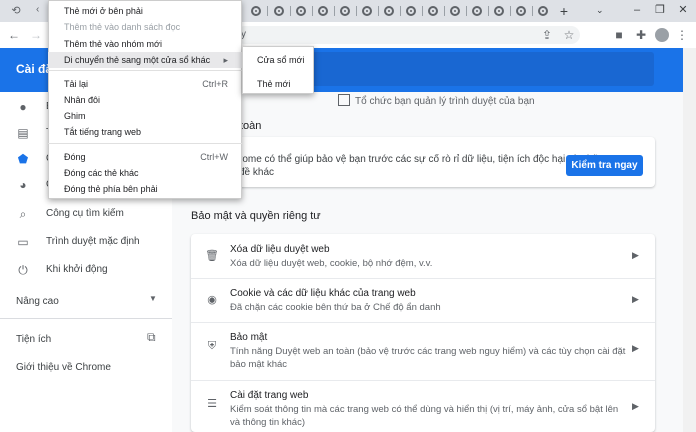  What do you see at coordinates (37, 9) in the screenshot?
I see `tab-close-icon: ‹` at bounding box center [37, 9].